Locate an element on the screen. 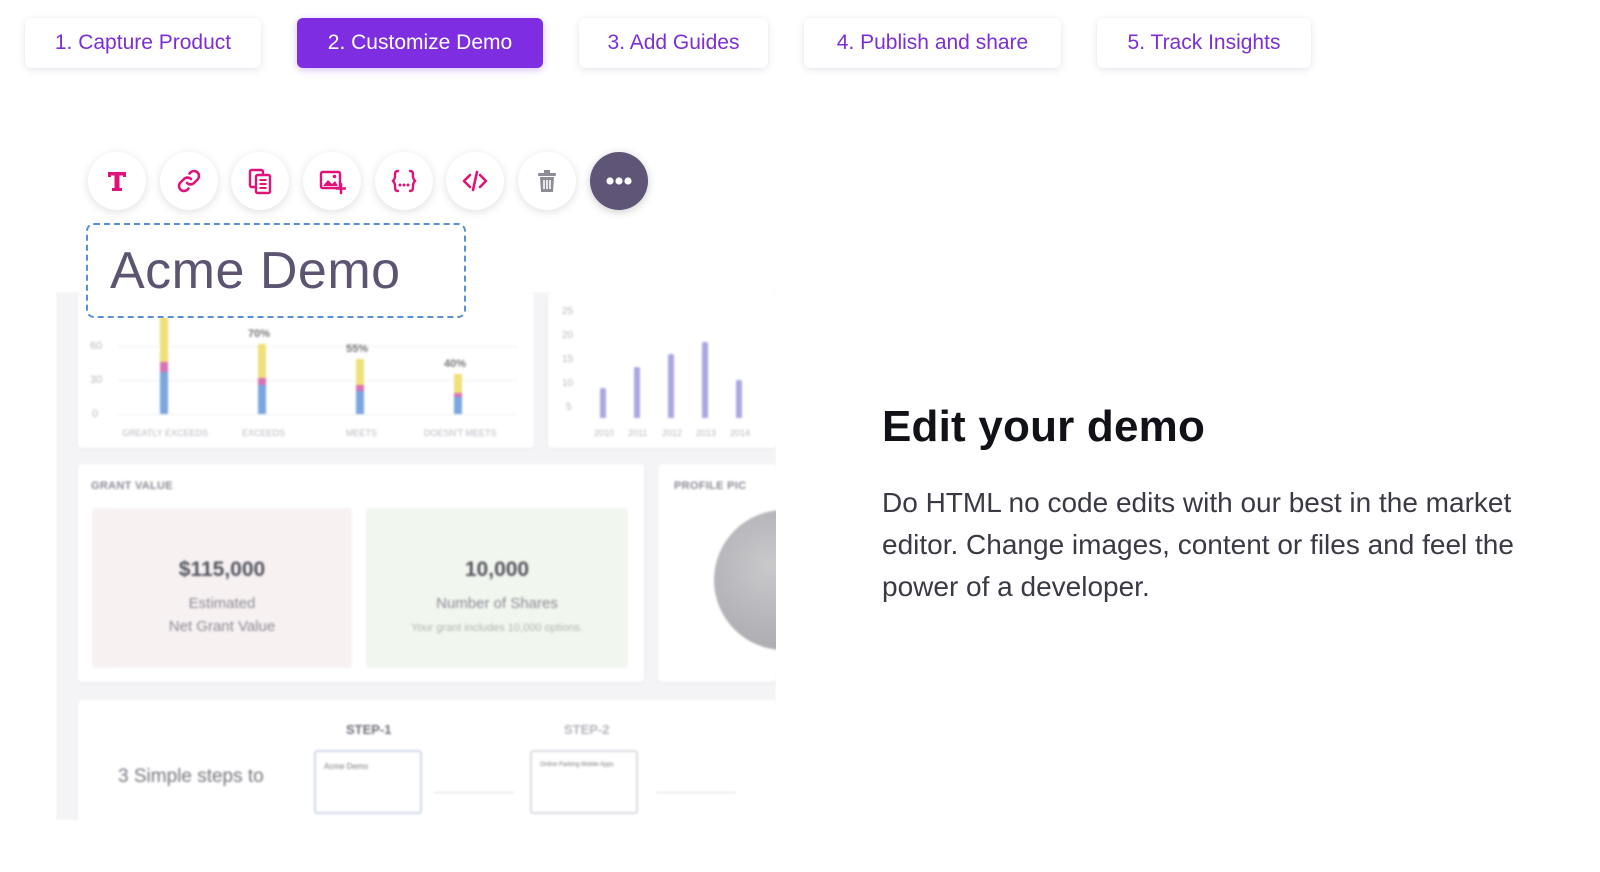 Image resolution: width=1600 pixels, height=872 pixels. editable-text-box: Acme Demo is located at coordinates (276, 270).